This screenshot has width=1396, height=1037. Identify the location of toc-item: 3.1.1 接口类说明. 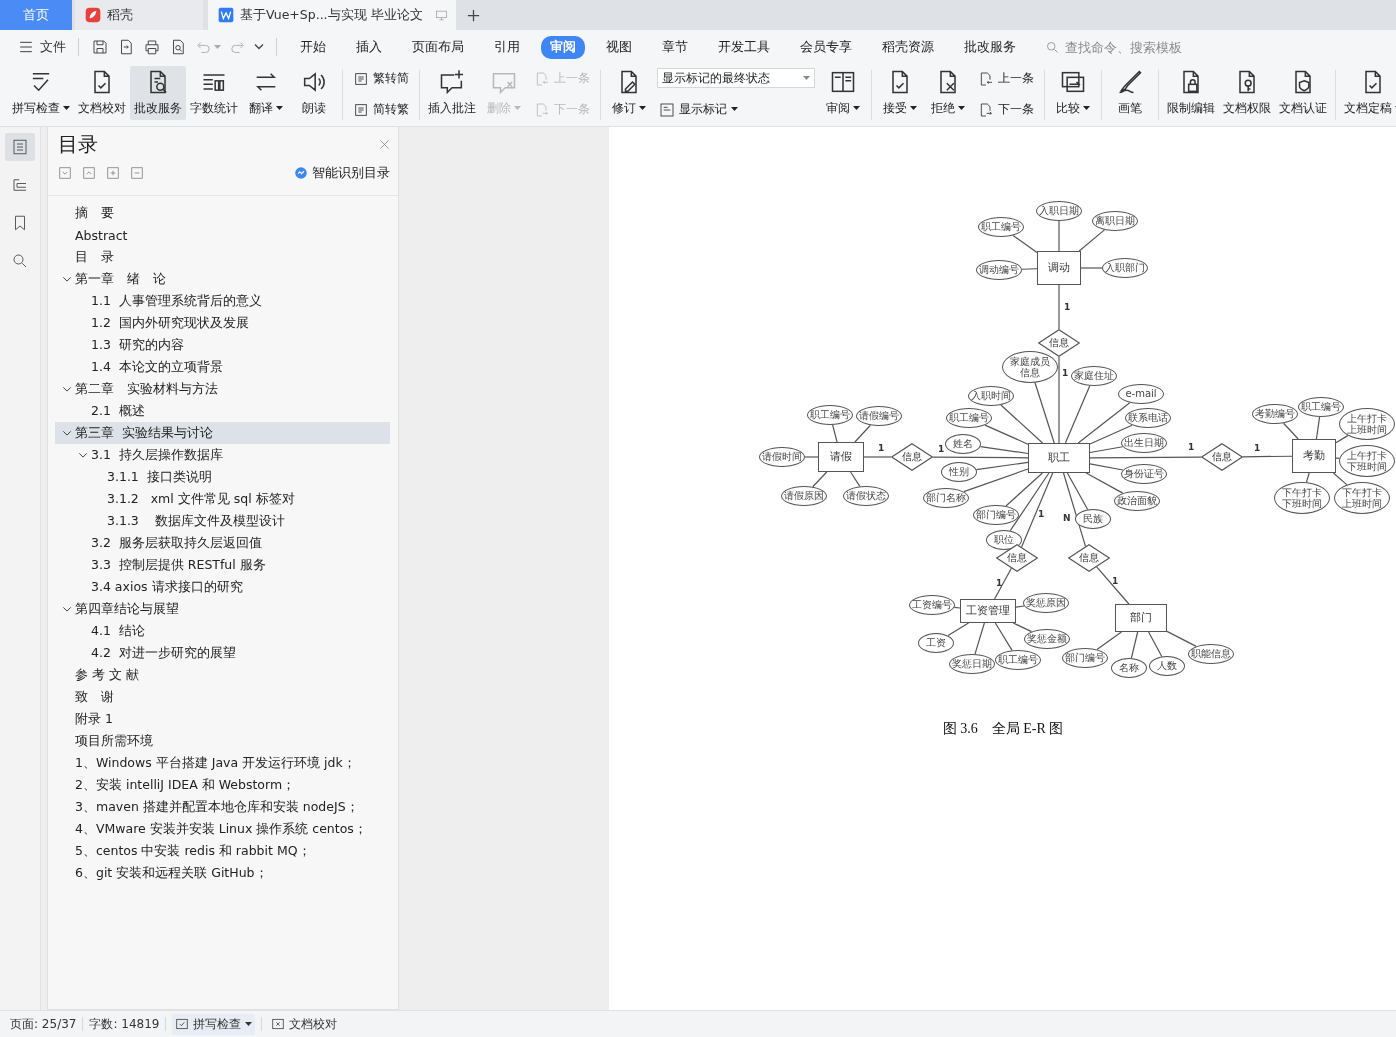
(222, 477).